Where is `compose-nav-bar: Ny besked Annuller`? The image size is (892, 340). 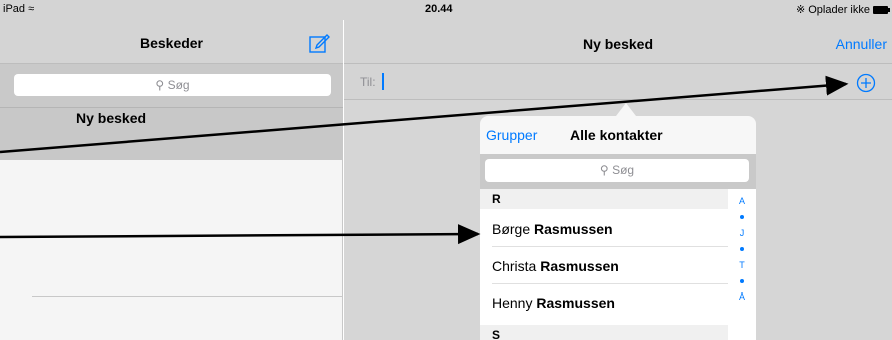 compose-nav-bar: Ny besked Annuller is located at coordinates (618, 42).